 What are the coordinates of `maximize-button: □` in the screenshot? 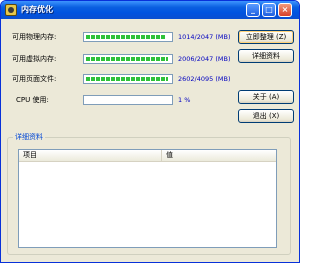 It's located at (269, 10).